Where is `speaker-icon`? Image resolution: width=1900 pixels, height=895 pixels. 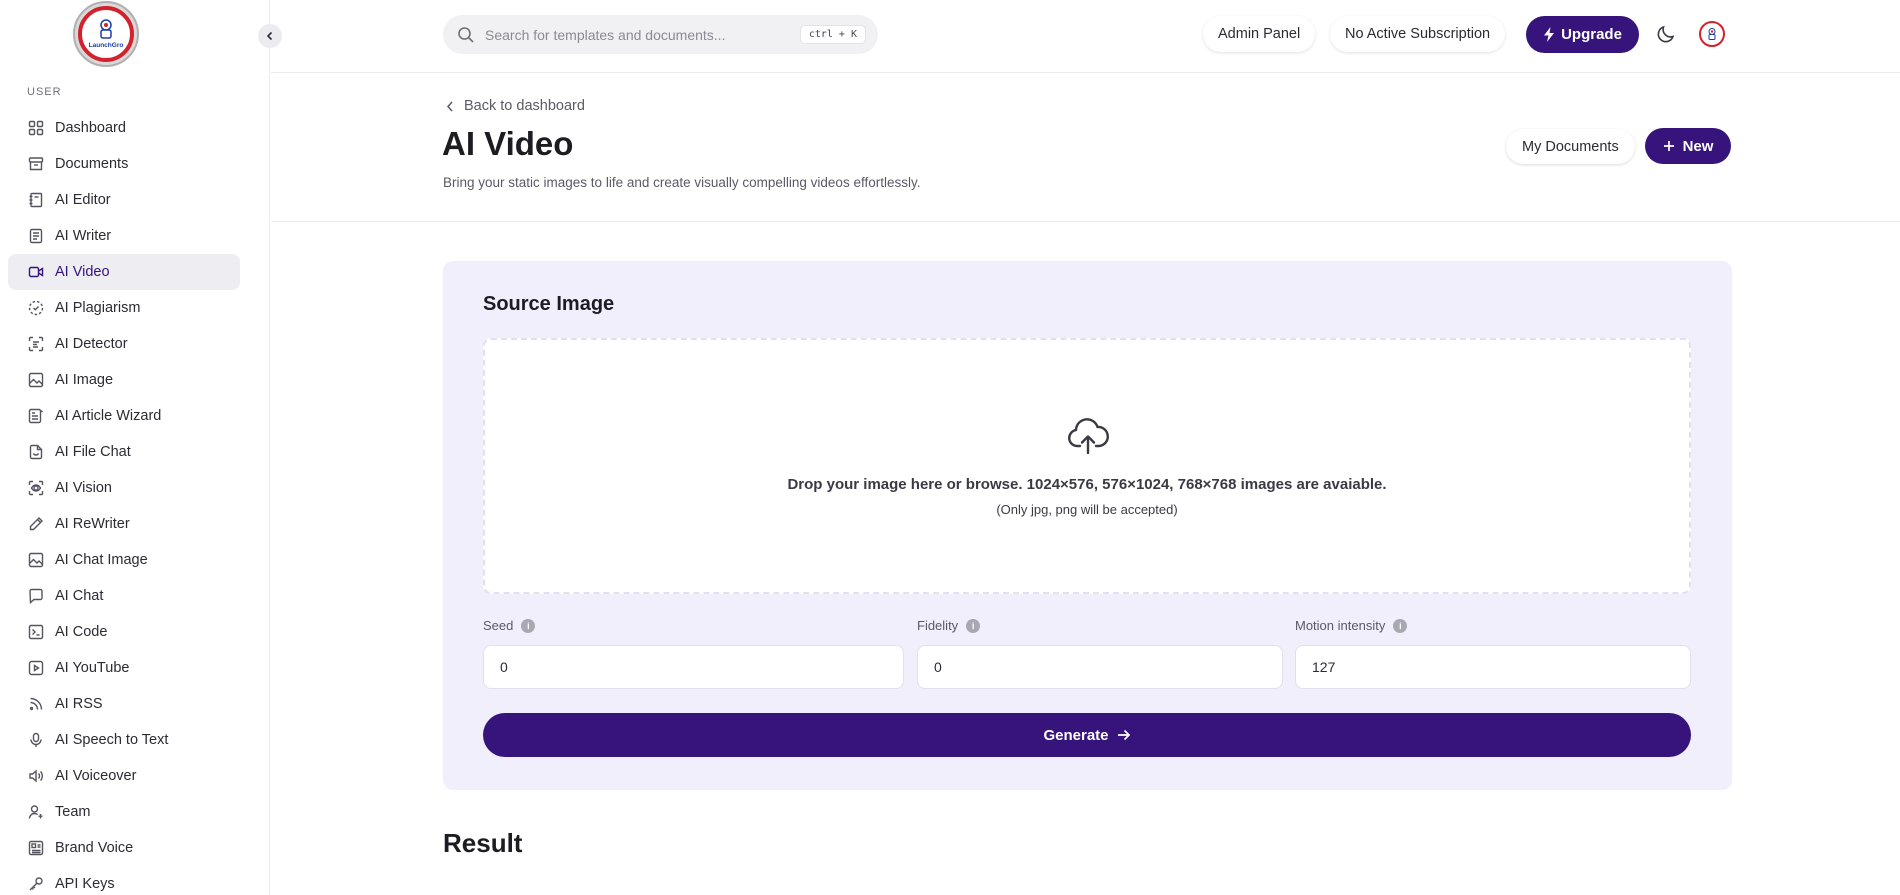
speaker-icon is located at coordinates (36, 776).